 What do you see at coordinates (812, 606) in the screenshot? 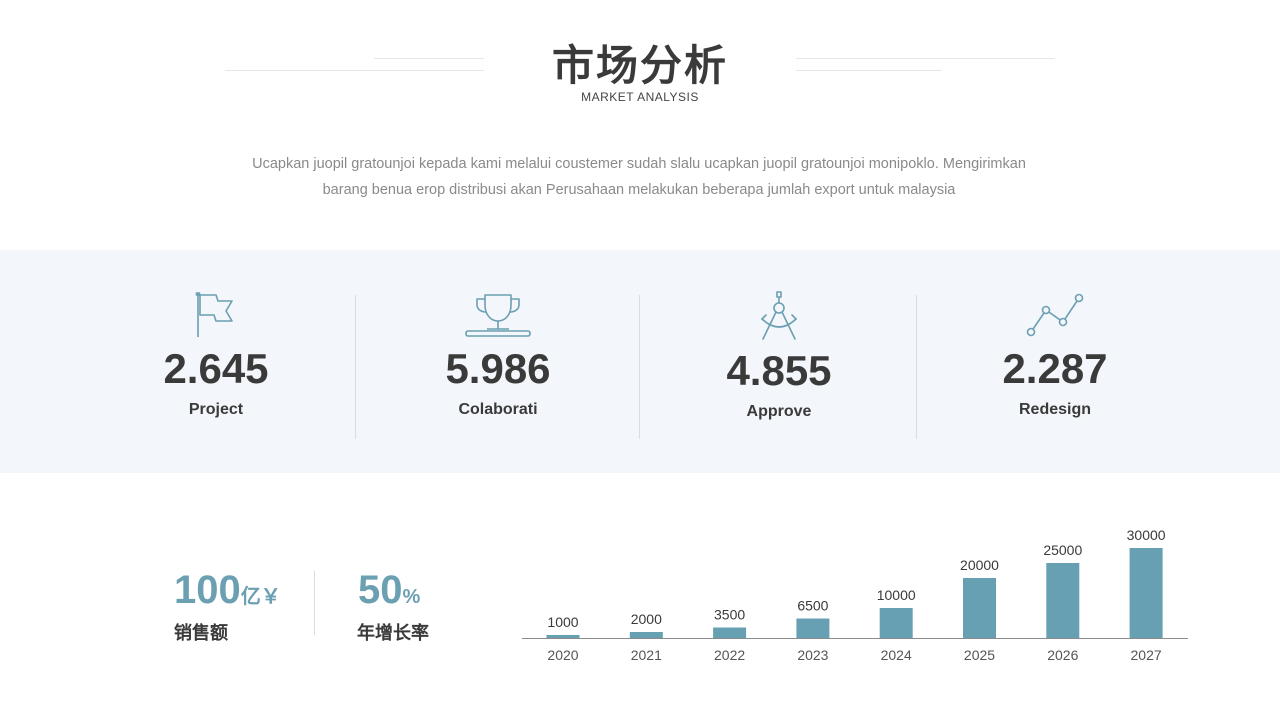
I see `data-label-2023: 6500` at bounding box center [812, 606].